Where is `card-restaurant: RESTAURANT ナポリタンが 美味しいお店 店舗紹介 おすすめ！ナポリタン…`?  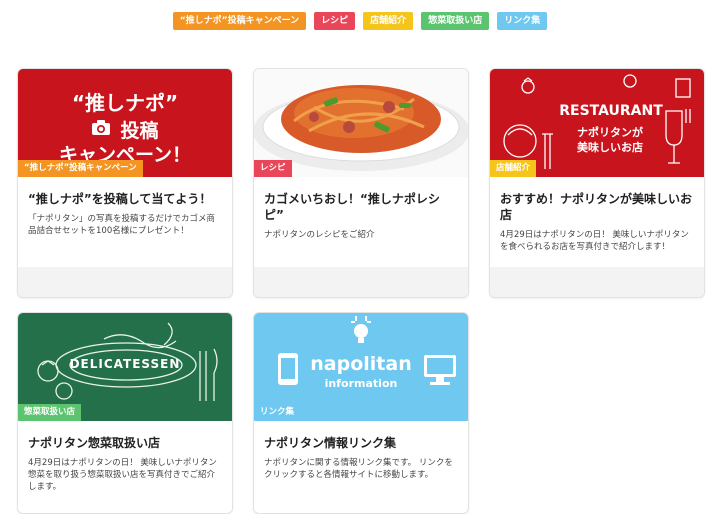
card-restaurant: RESTAURANT ナポリタンが 美味しいお店 店舗紹介 おすすめ！ナポリタン… is located at coordinates (597, 183).